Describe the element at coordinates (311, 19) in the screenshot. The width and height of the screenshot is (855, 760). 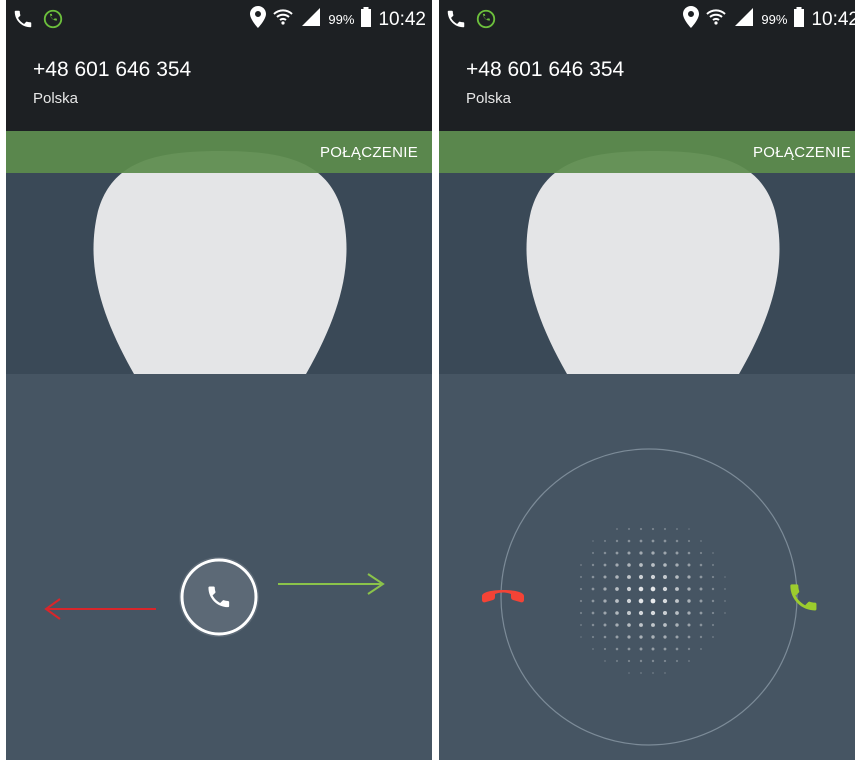
I see `signal-icon` at that location.